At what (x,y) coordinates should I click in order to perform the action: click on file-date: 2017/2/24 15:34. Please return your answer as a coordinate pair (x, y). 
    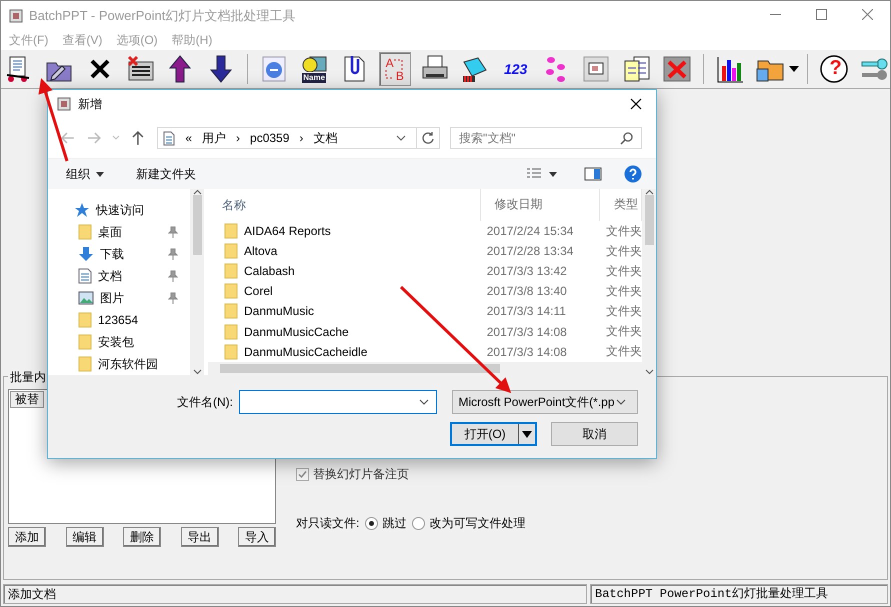
    Looking at the image, I should click on (530, 231).